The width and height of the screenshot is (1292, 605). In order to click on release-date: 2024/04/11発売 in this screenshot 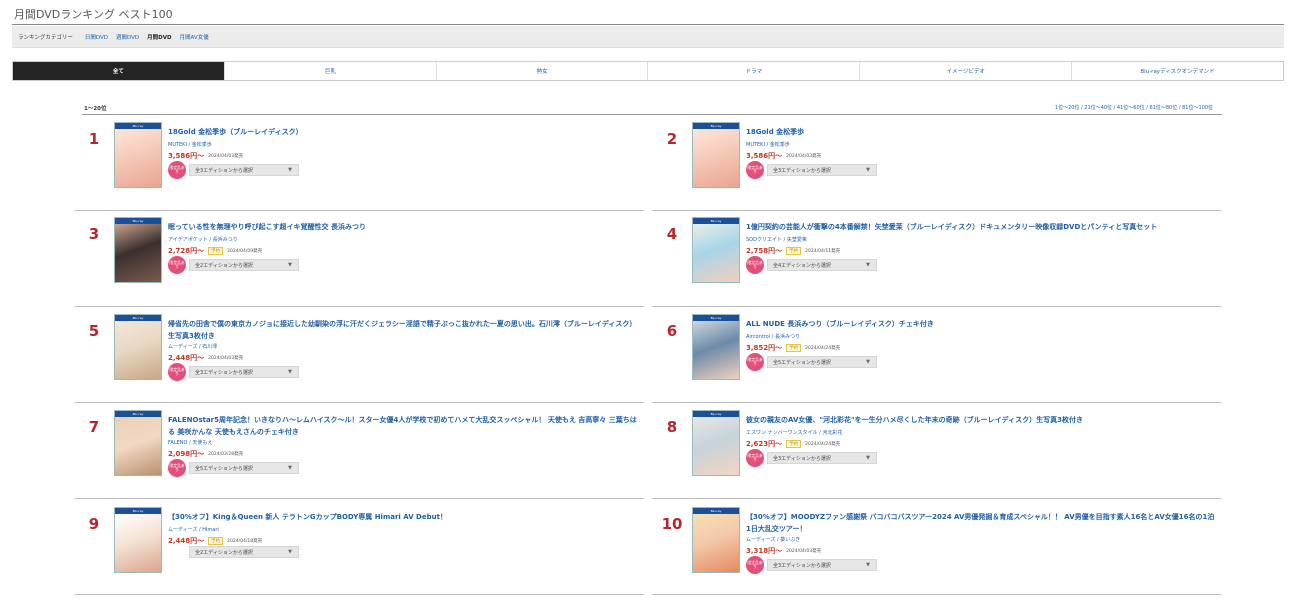, I will do `click(823, 251)`.